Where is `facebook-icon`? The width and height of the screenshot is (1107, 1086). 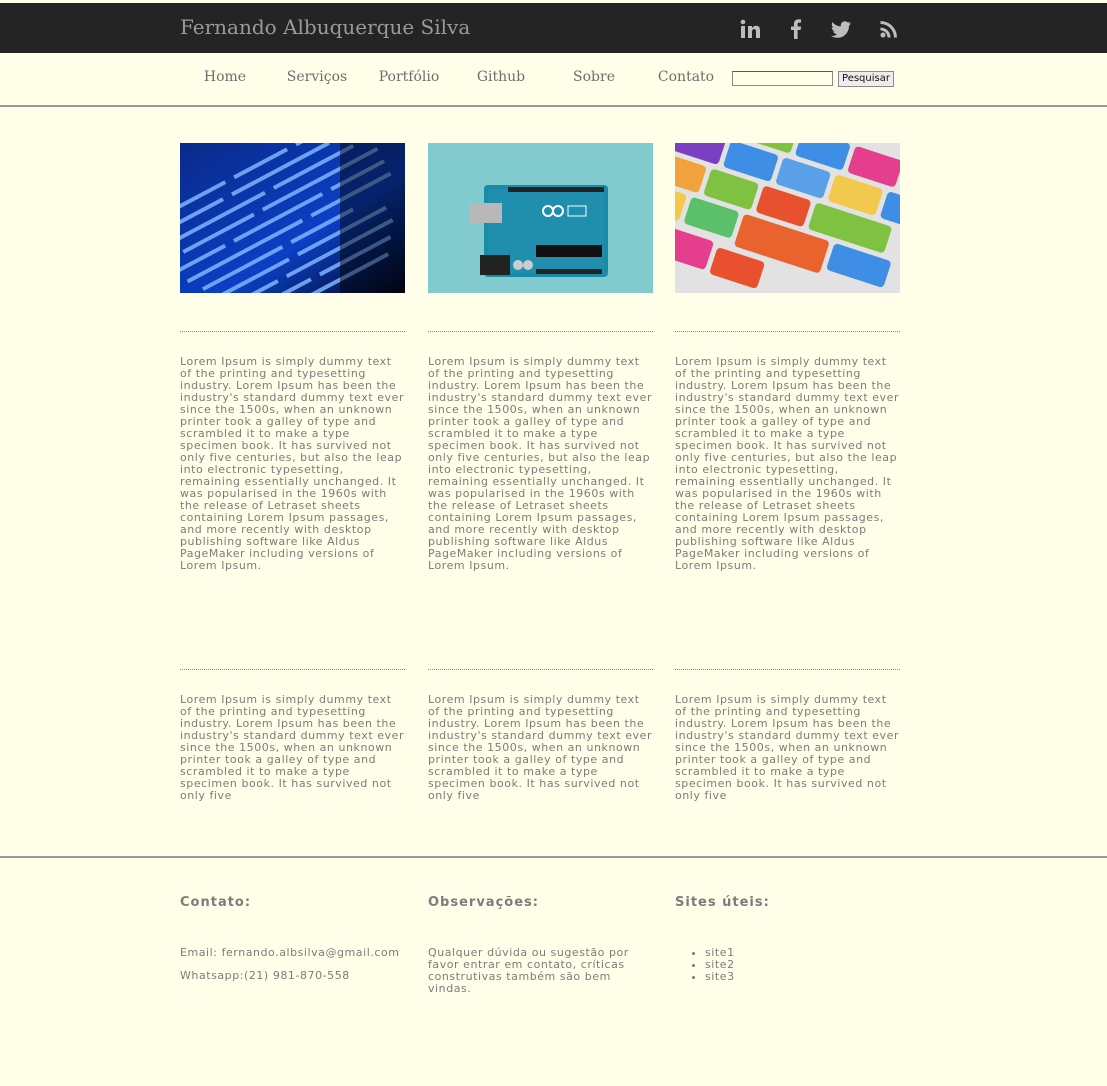 facebook-icon is located at coordinates (797, 29).